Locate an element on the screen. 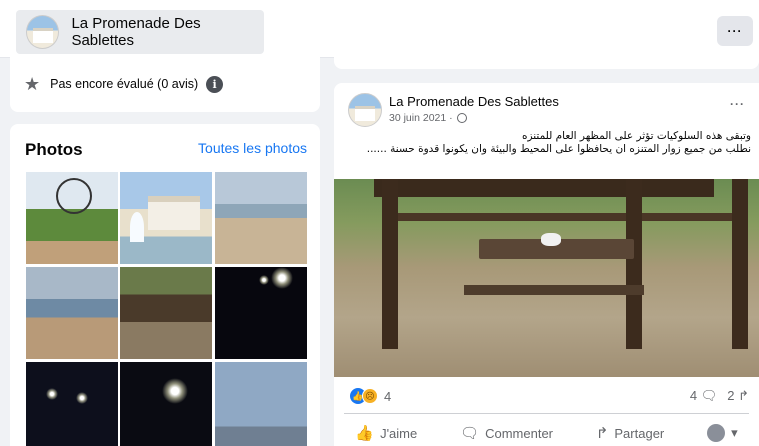  like-label: J'aime is located at coordinates (399, 433).